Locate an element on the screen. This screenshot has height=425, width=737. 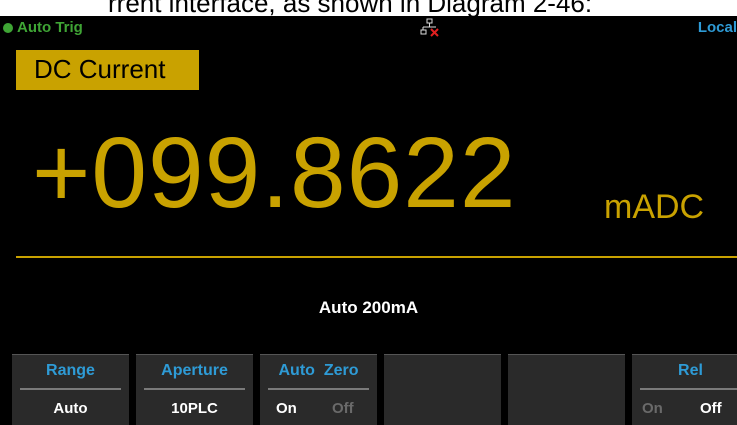
range-info: Auto 200mA is located at coordinates (368, 307).